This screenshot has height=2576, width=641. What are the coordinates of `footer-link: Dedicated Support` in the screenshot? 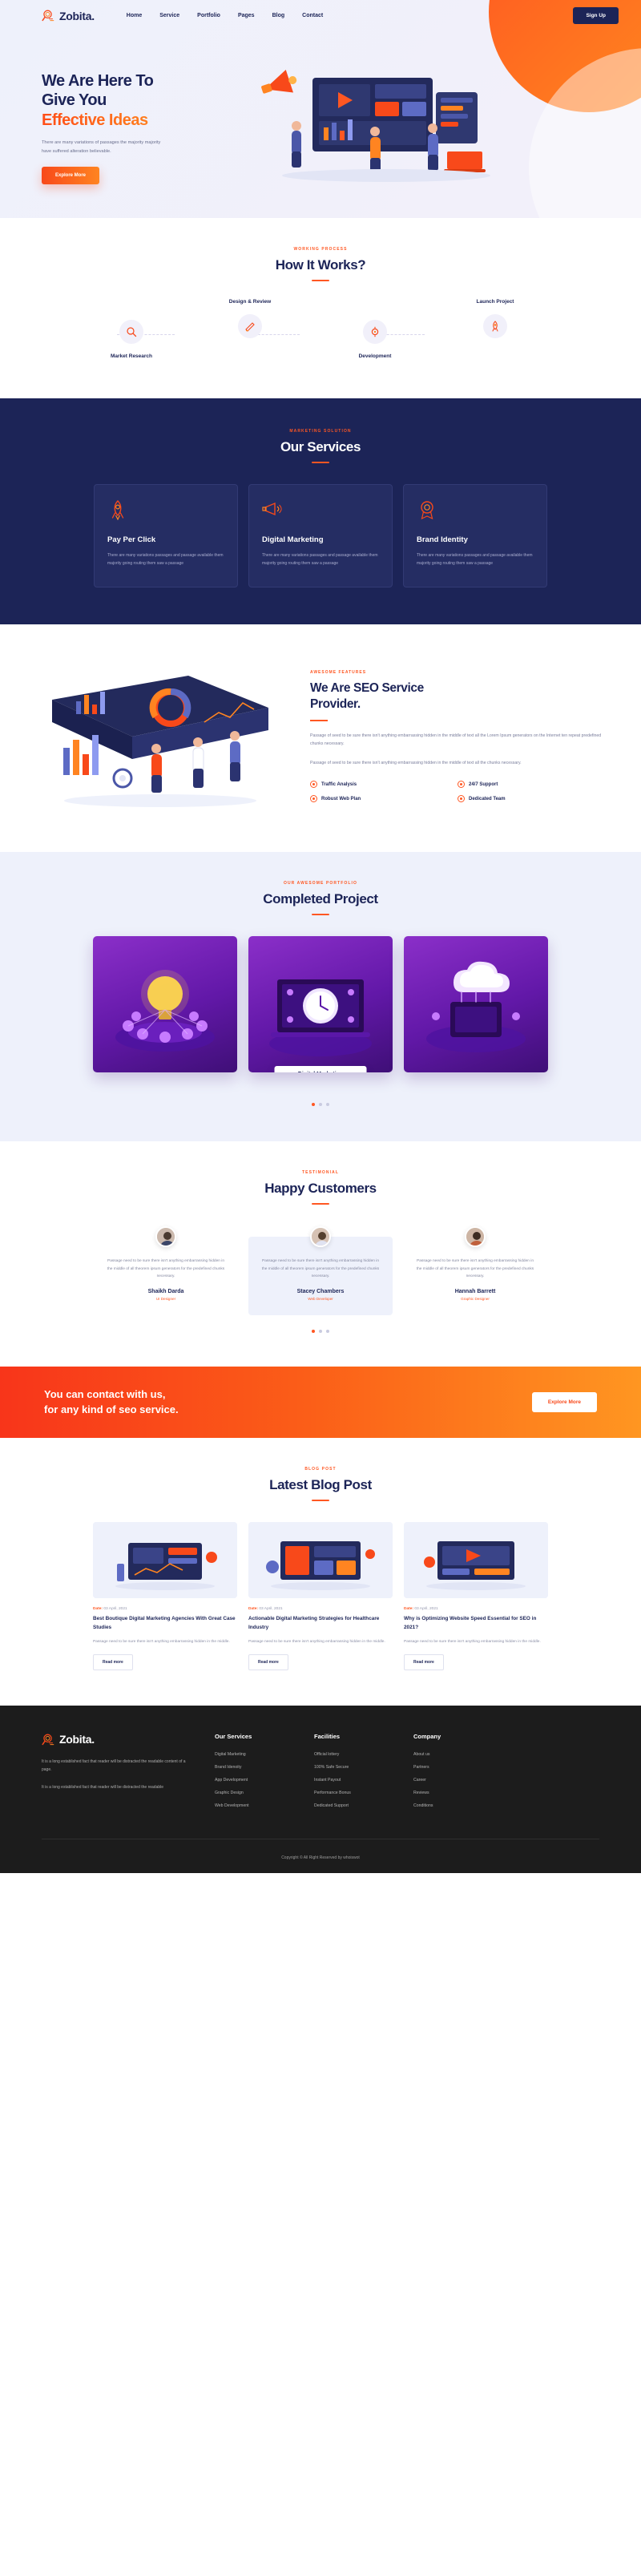 It's located at (353, 1806).